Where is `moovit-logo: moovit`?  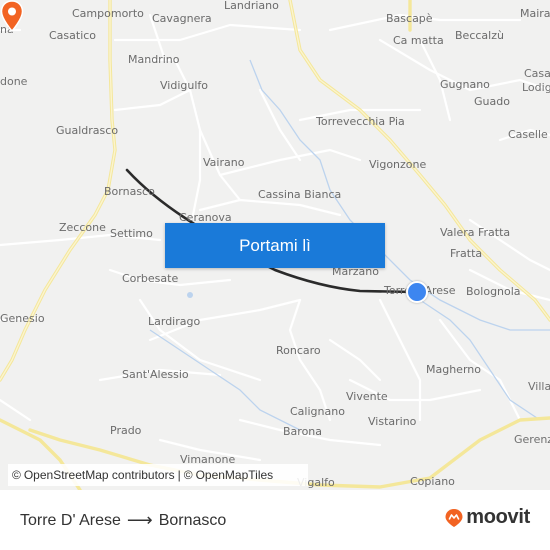
moovit-logo: moovit is located at coordinates (487, 517).